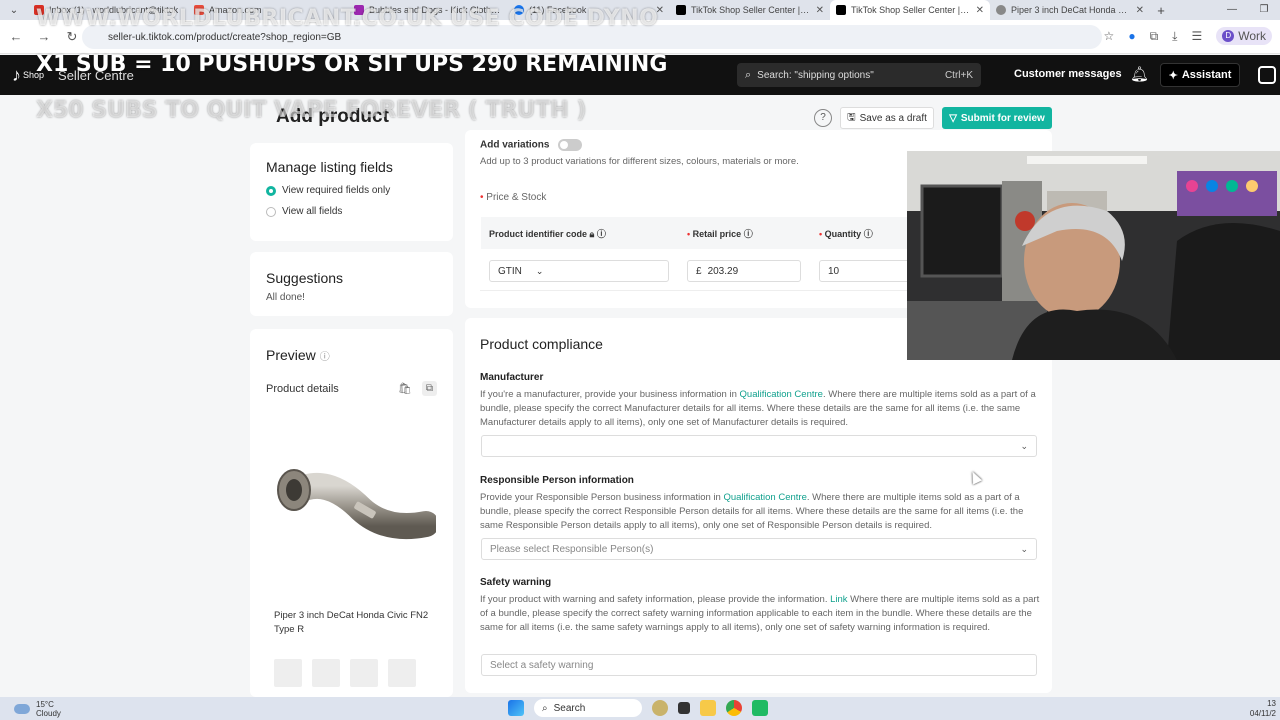  Describe the element at coordinates (515, 145) in the screenshot. I see `add-variations-label: Add variations` at that location.